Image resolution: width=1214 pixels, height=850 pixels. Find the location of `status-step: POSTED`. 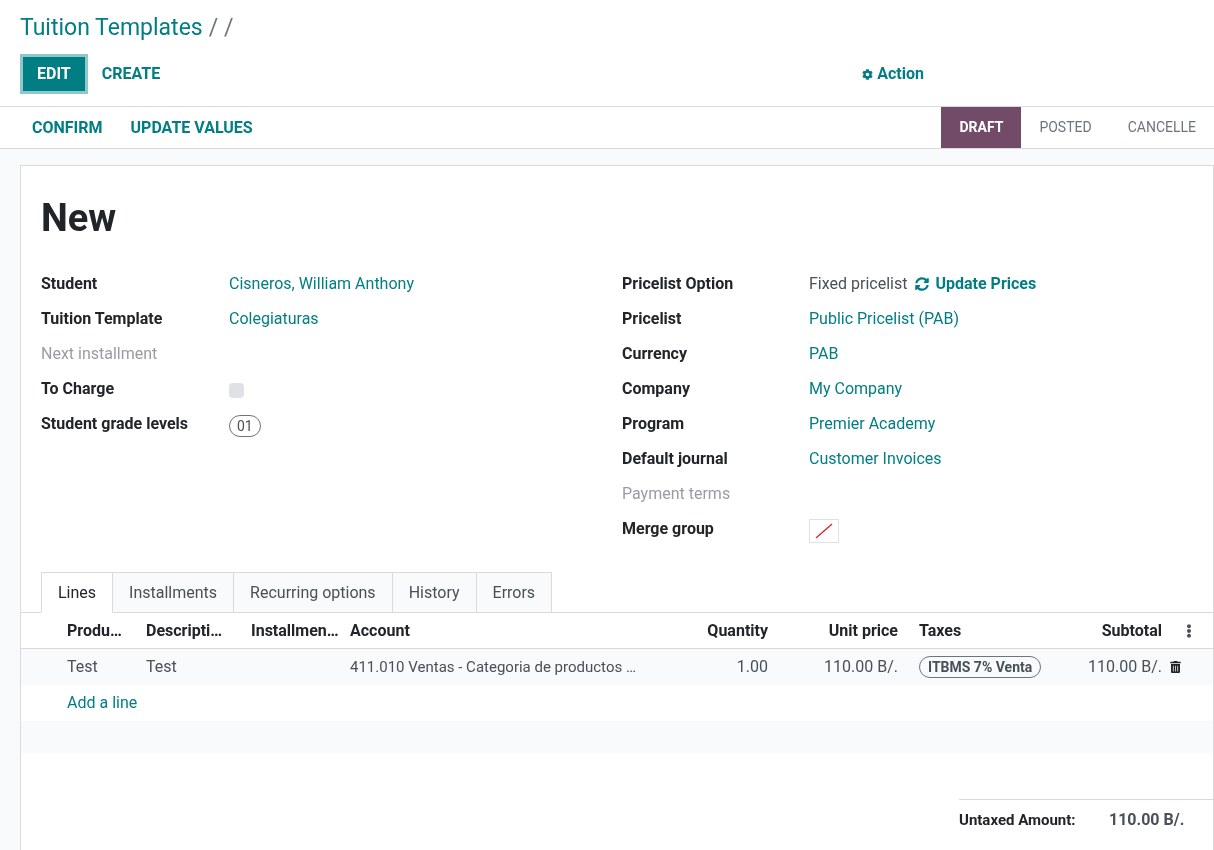

status-step: POSTED is located at coordinates (1065, 127).